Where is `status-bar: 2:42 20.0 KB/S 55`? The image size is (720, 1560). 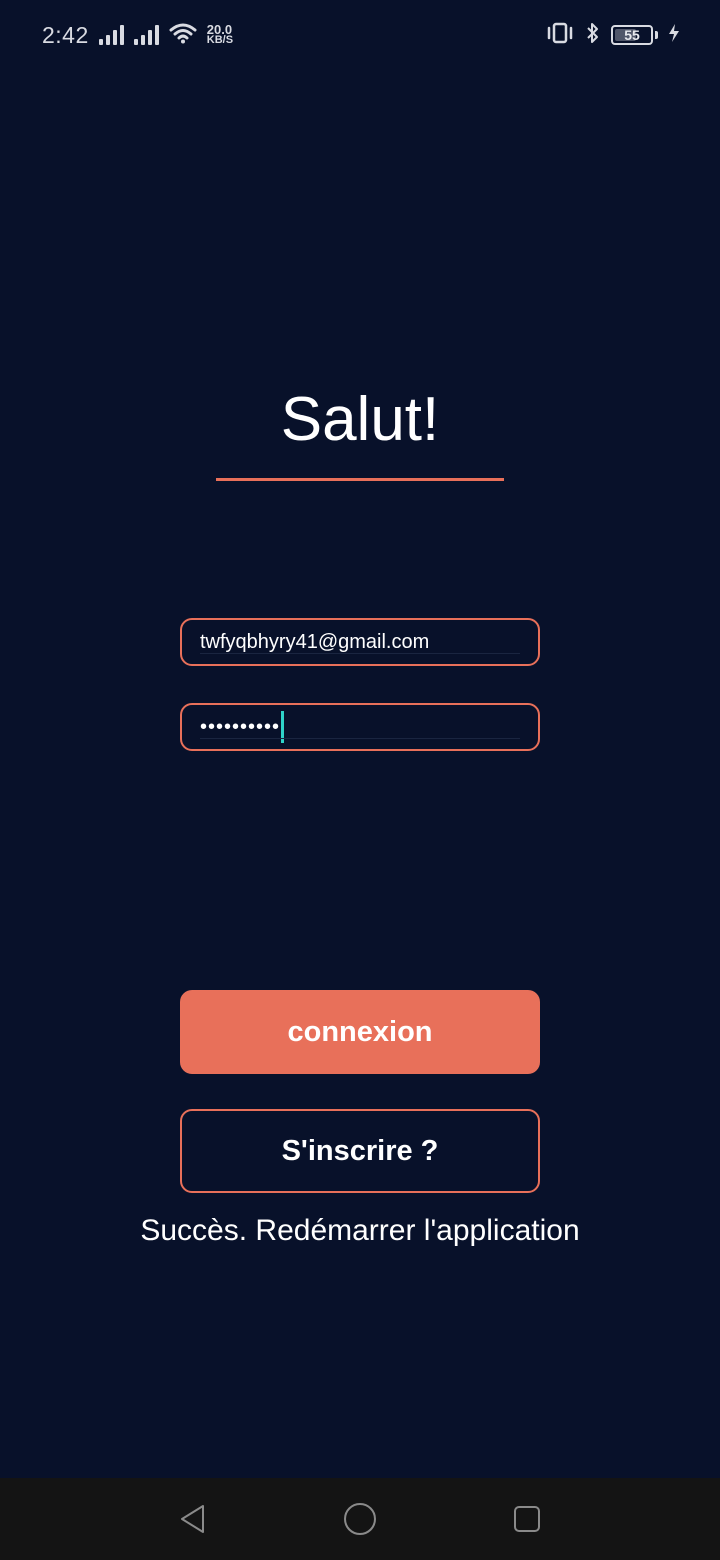
status-bar: 2:42 20.0 KB/S 55 is located at coordinates (360, 35).